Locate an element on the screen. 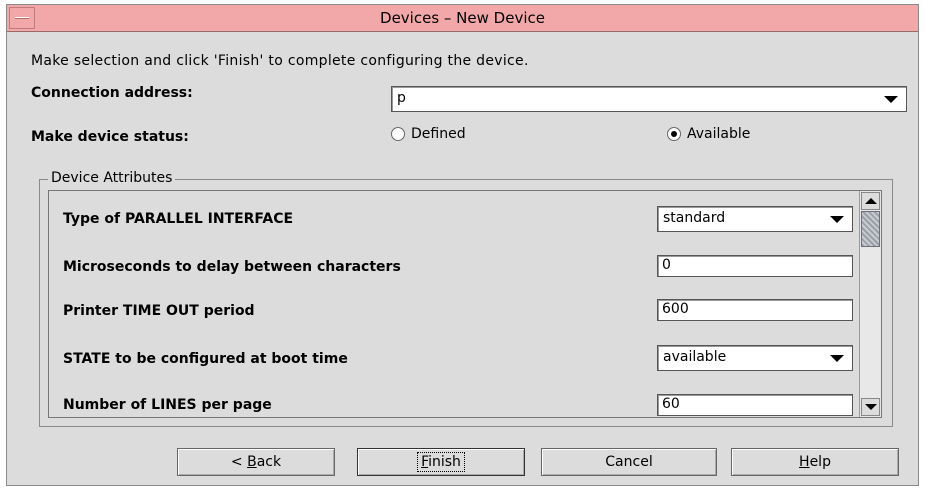  radio-unchecked-icon is located at coordinates (398, 134).